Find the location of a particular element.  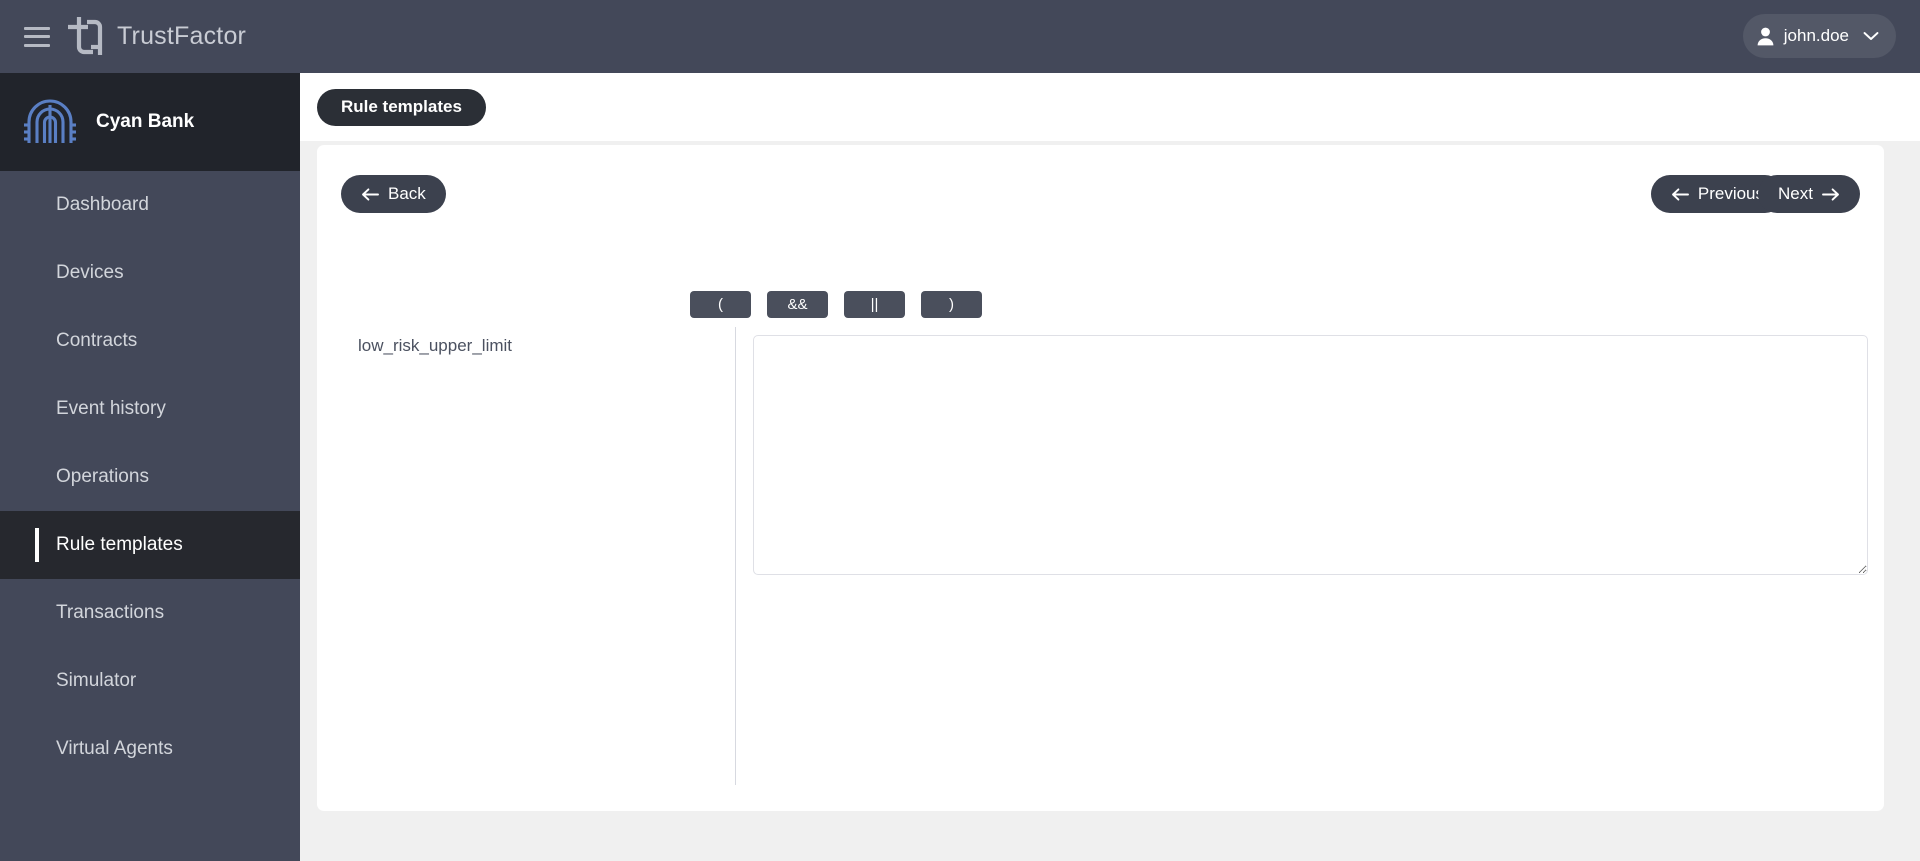

sidebar-item-label: Operations is located at coordinates (102, 476).